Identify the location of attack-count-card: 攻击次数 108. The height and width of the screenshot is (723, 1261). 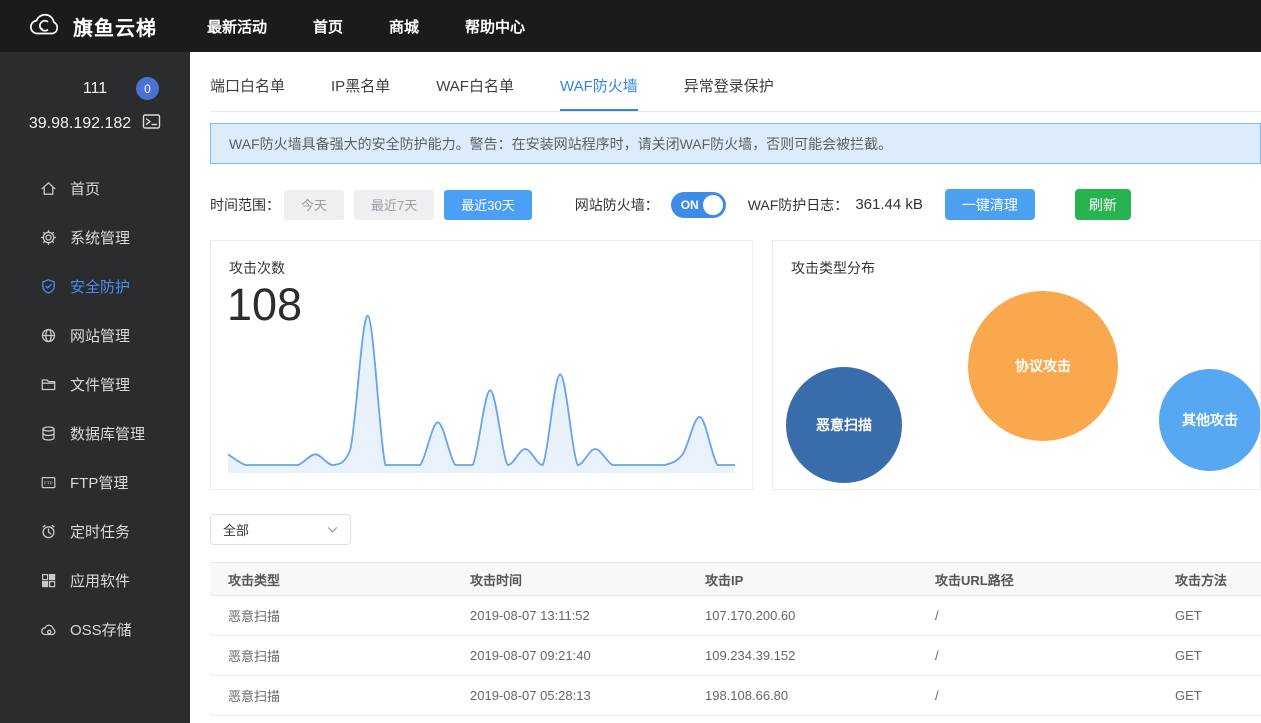
(481, 365).